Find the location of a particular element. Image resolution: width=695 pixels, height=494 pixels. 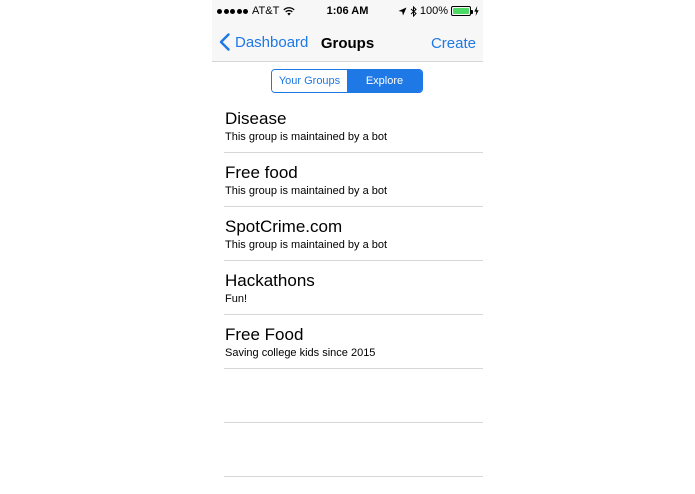

create-button: Create is located at coordinates (453, 43).